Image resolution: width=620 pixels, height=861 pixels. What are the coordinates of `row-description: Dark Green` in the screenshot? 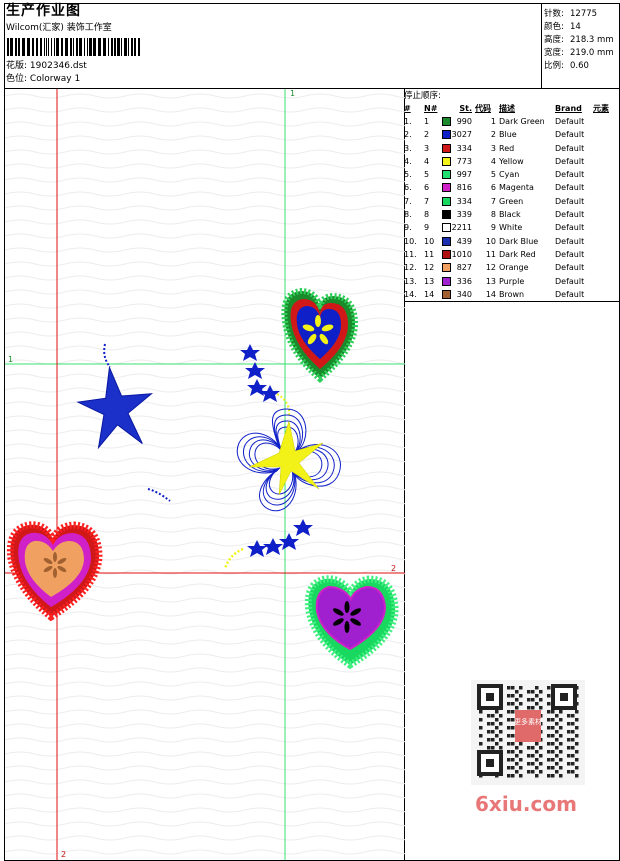 It's located at (522, 121).